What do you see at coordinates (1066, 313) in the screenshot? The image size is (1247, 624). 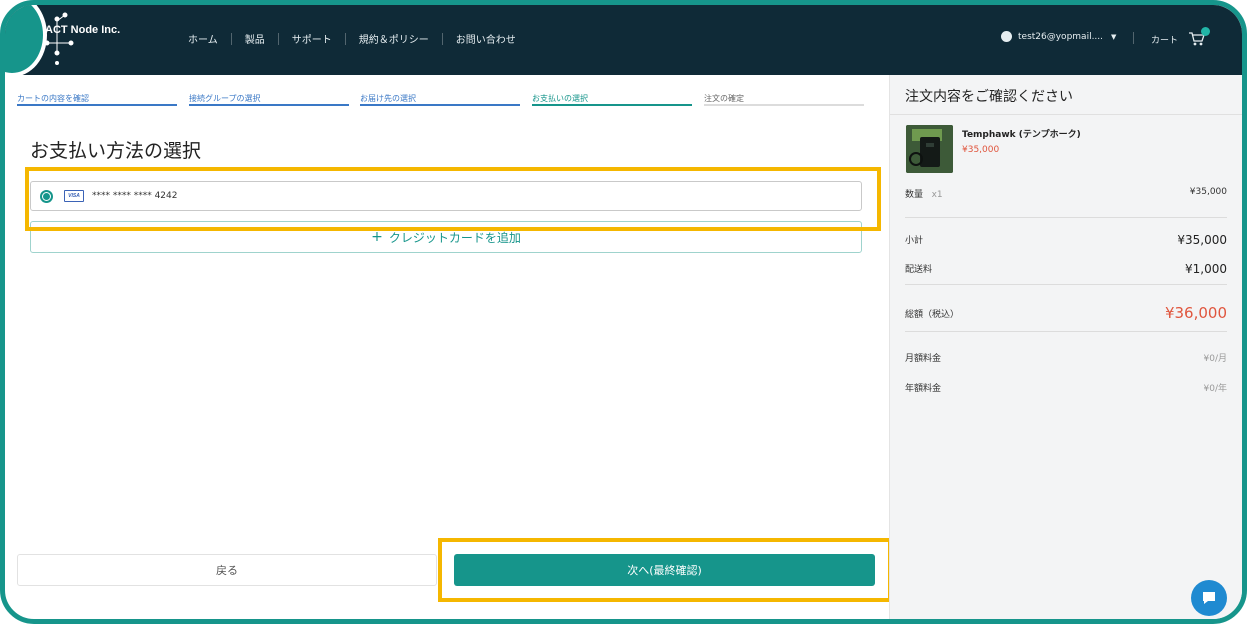 I see `total-row: 総額（税込） ¥36,000` at bounding box center [1066, 313].